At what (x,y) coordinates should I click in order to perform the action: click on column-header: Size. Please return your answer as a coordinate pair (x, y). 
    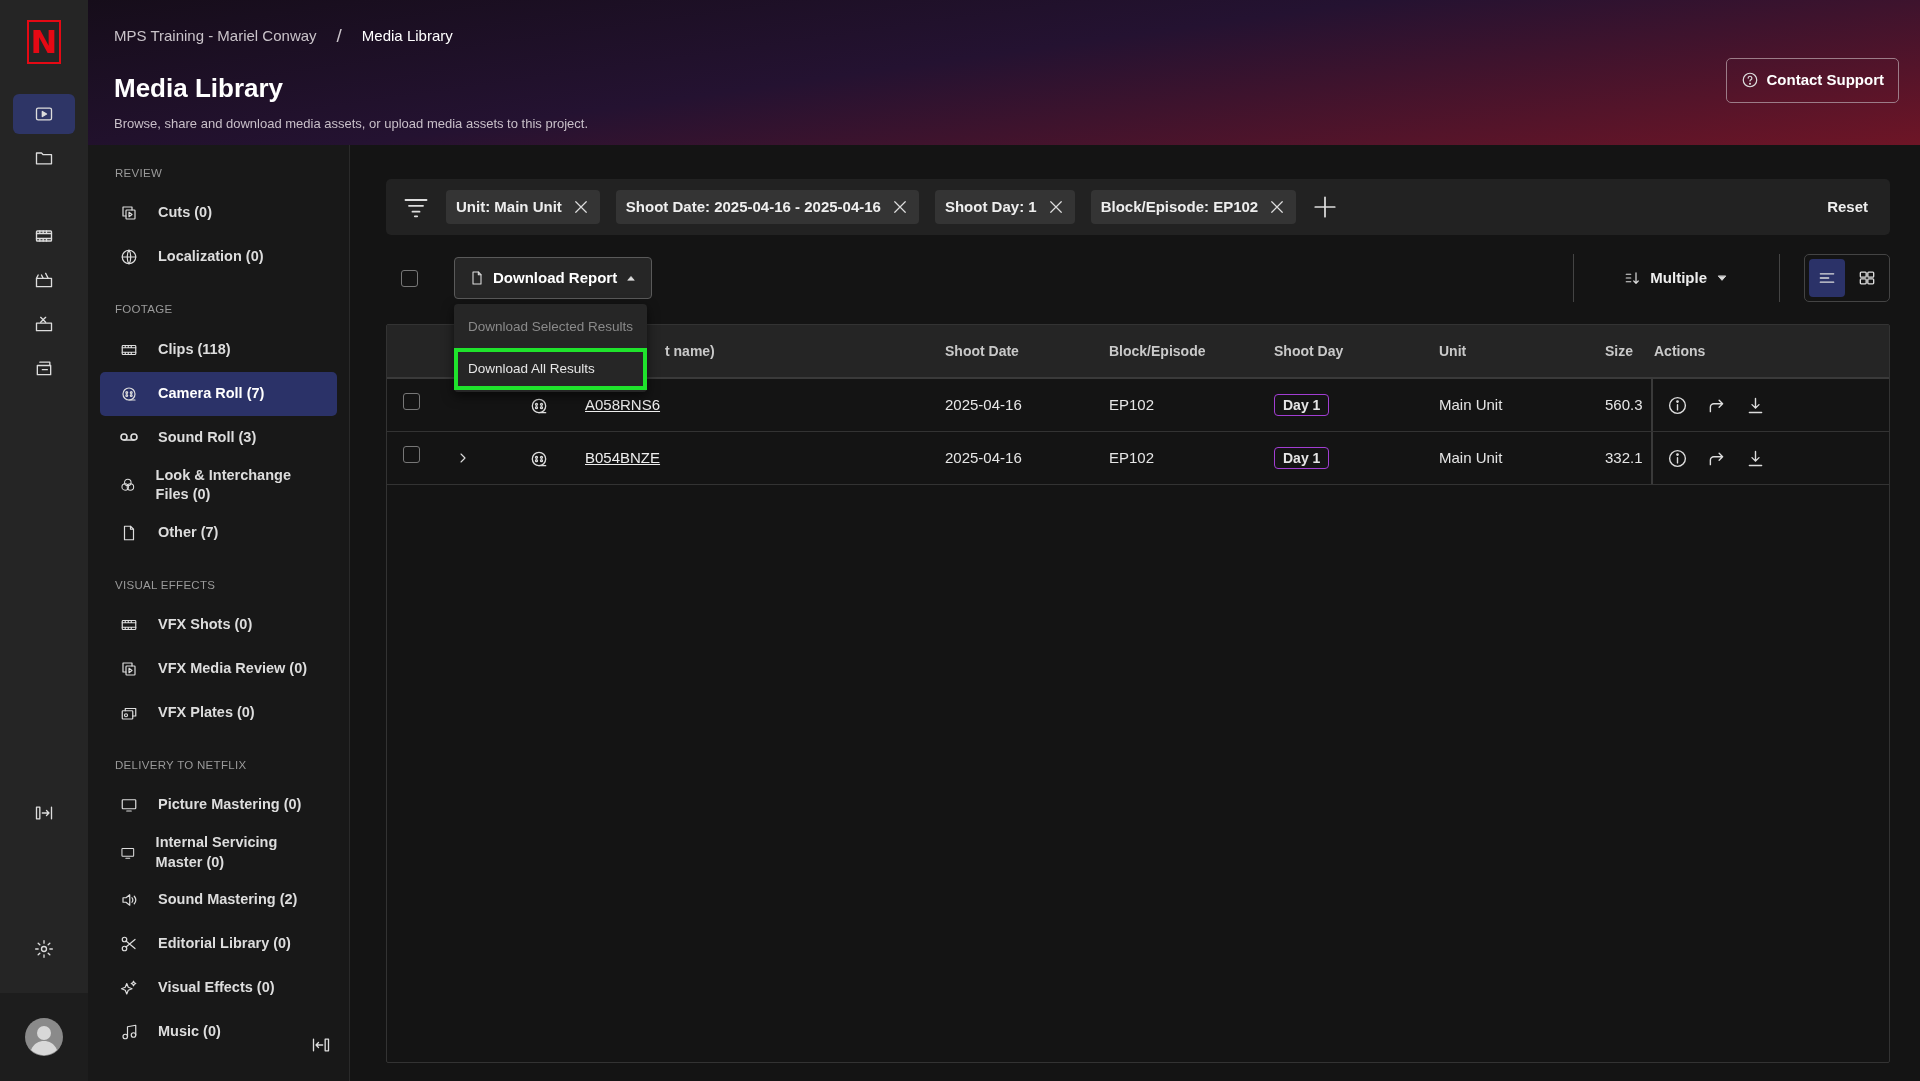
    Looking at the image, I should click on (1619, 350).